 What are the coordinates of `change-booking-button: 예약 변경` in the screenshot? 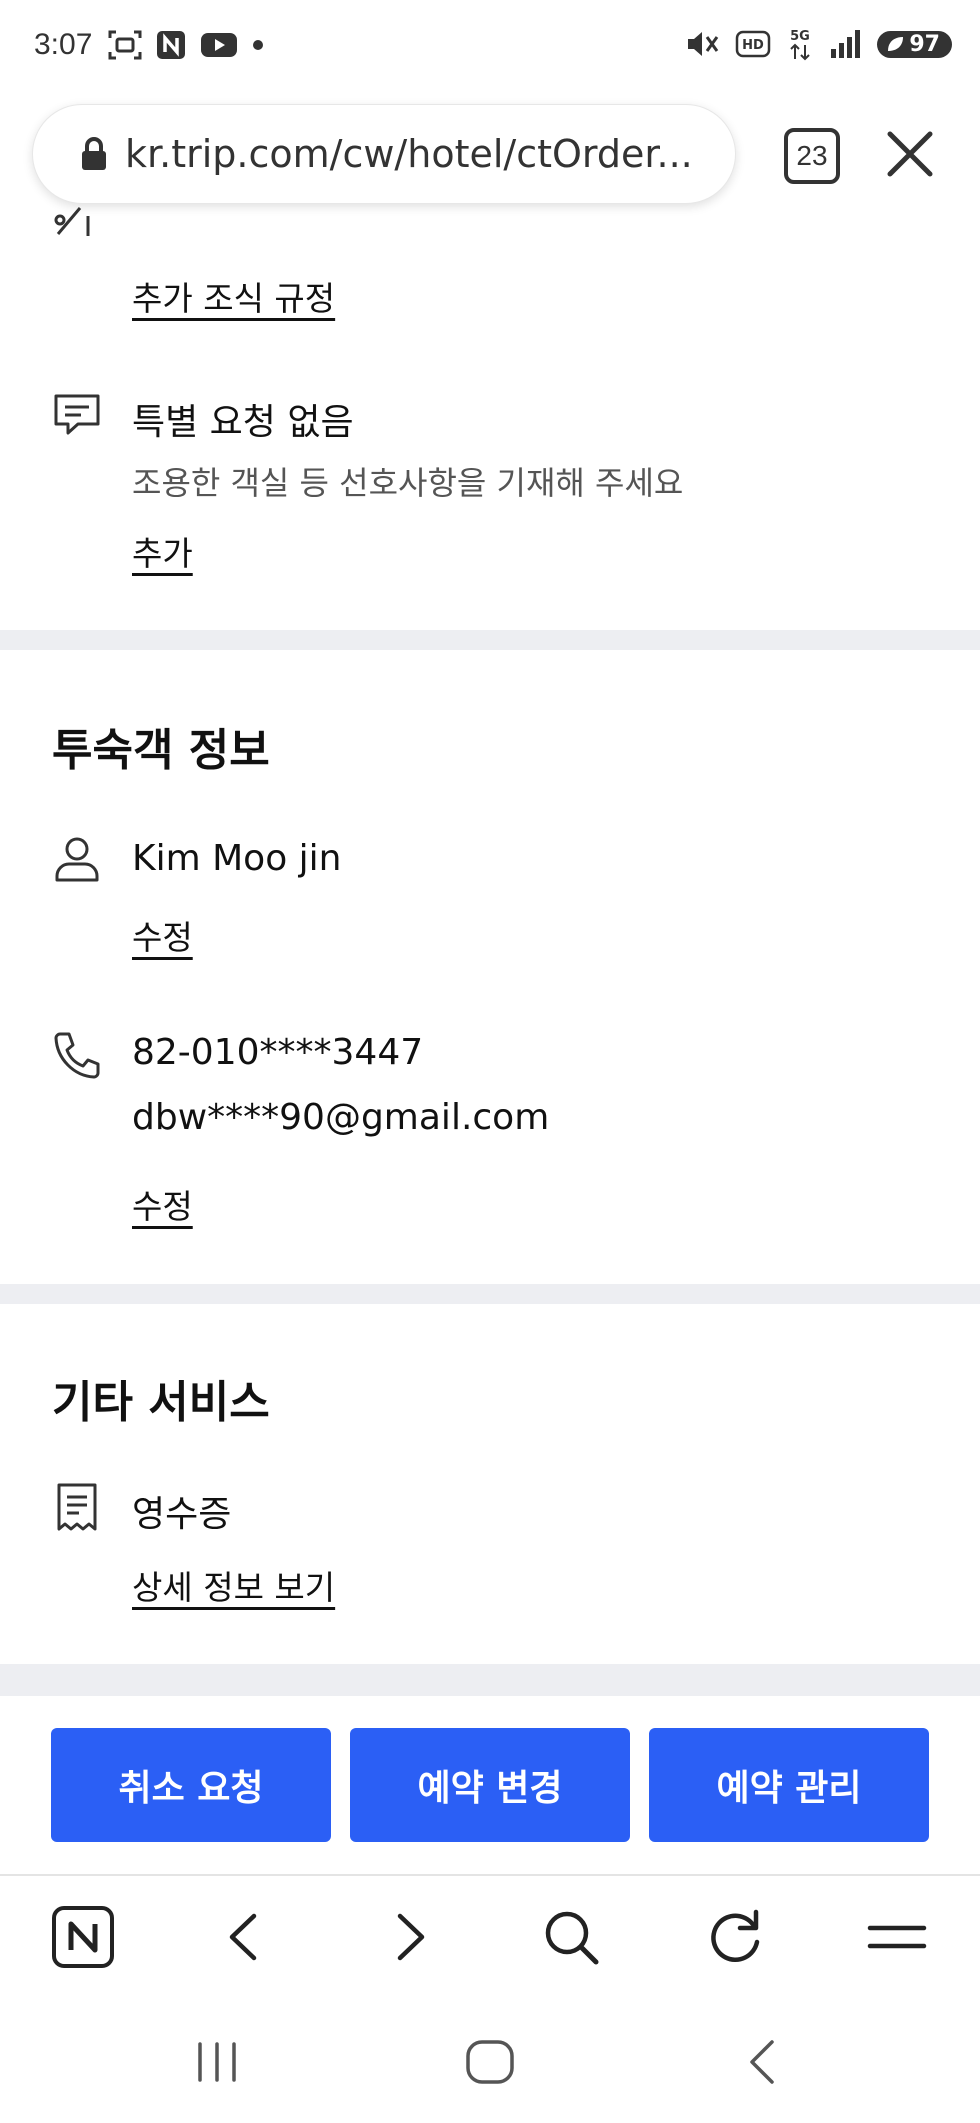 It's located at (490, 1785).